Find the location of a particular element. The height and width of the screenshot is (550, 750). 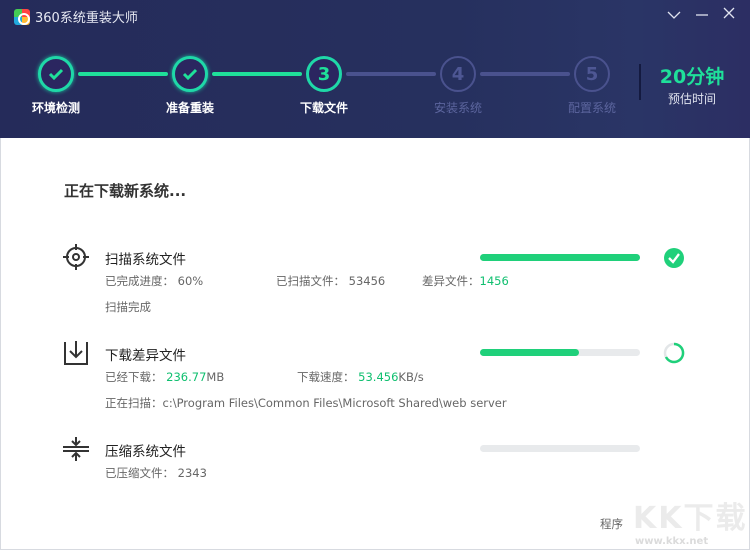

watermark-logo: KK下载 is located at coordinates (690, 518).